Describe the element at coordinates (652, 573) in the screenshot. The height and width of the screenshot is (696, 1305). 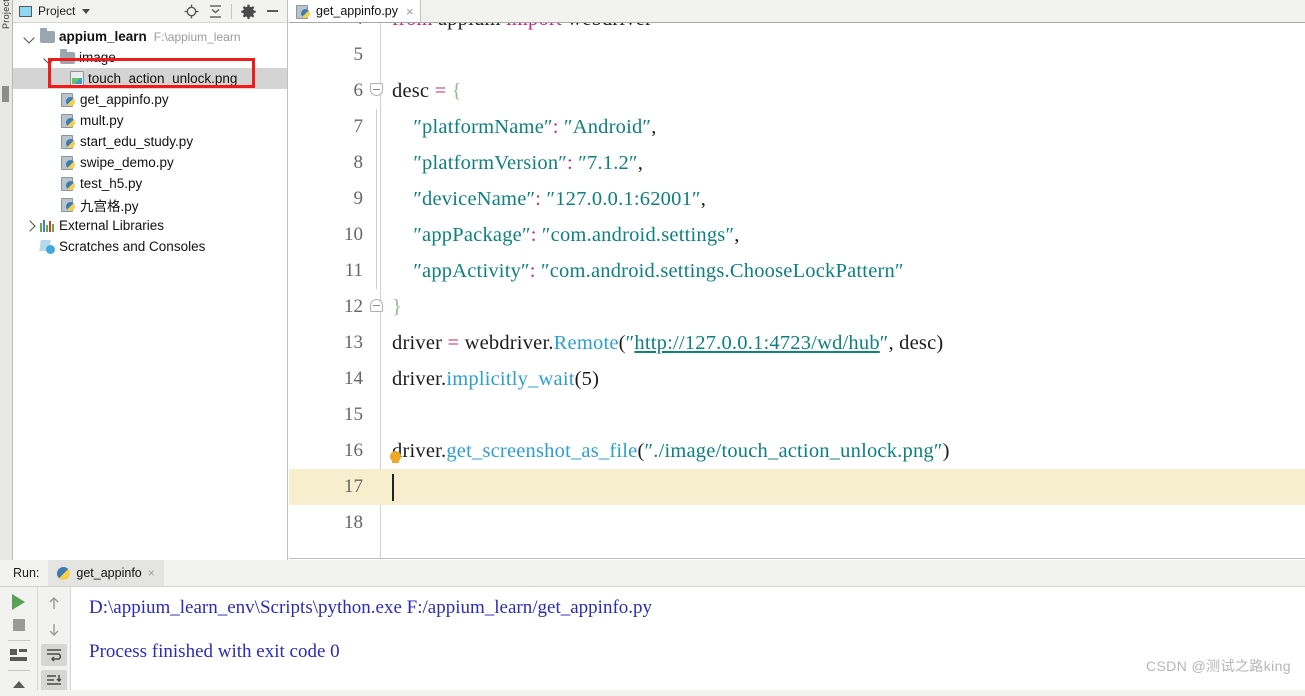
I see `run-tabbar: Run: get_appinfo ×` at that location.